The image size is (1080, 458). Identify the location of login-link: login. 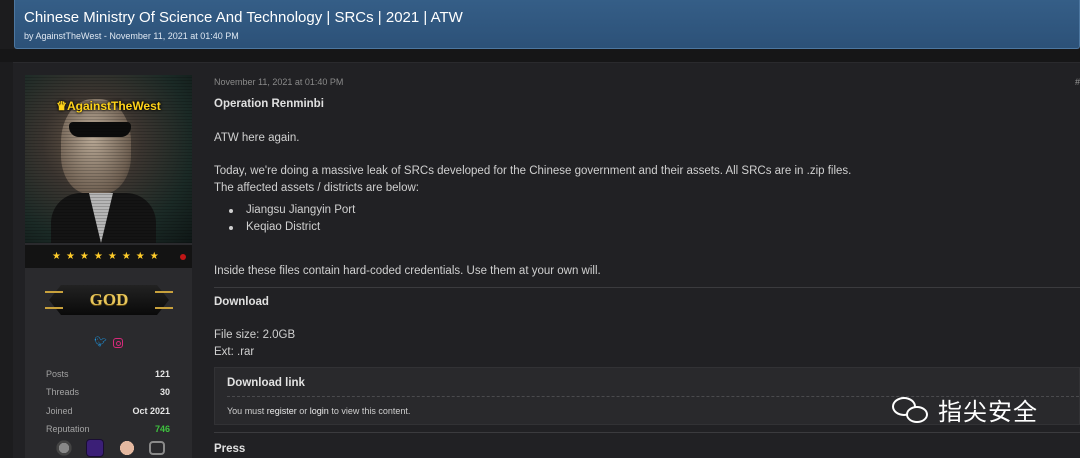
(319, 411).